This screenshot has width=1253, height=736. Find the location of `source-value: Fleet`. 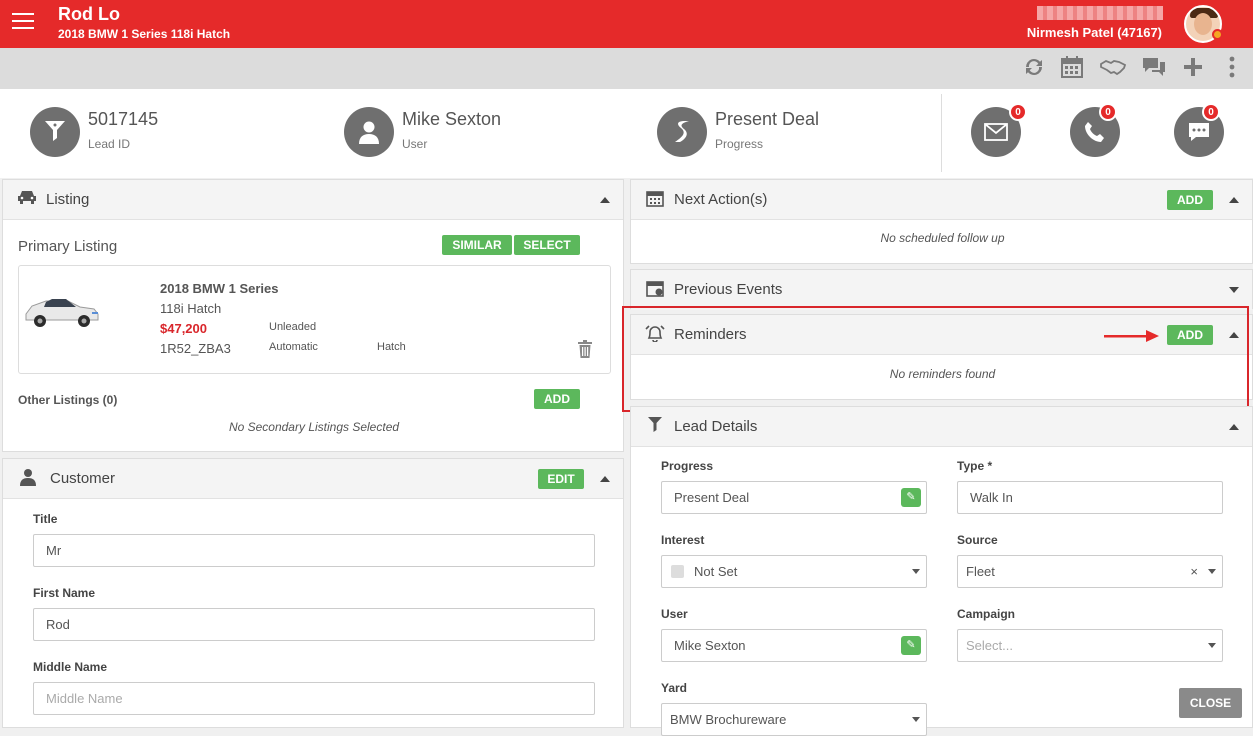

source-value: Fleet is located at coordinates (980, 571).